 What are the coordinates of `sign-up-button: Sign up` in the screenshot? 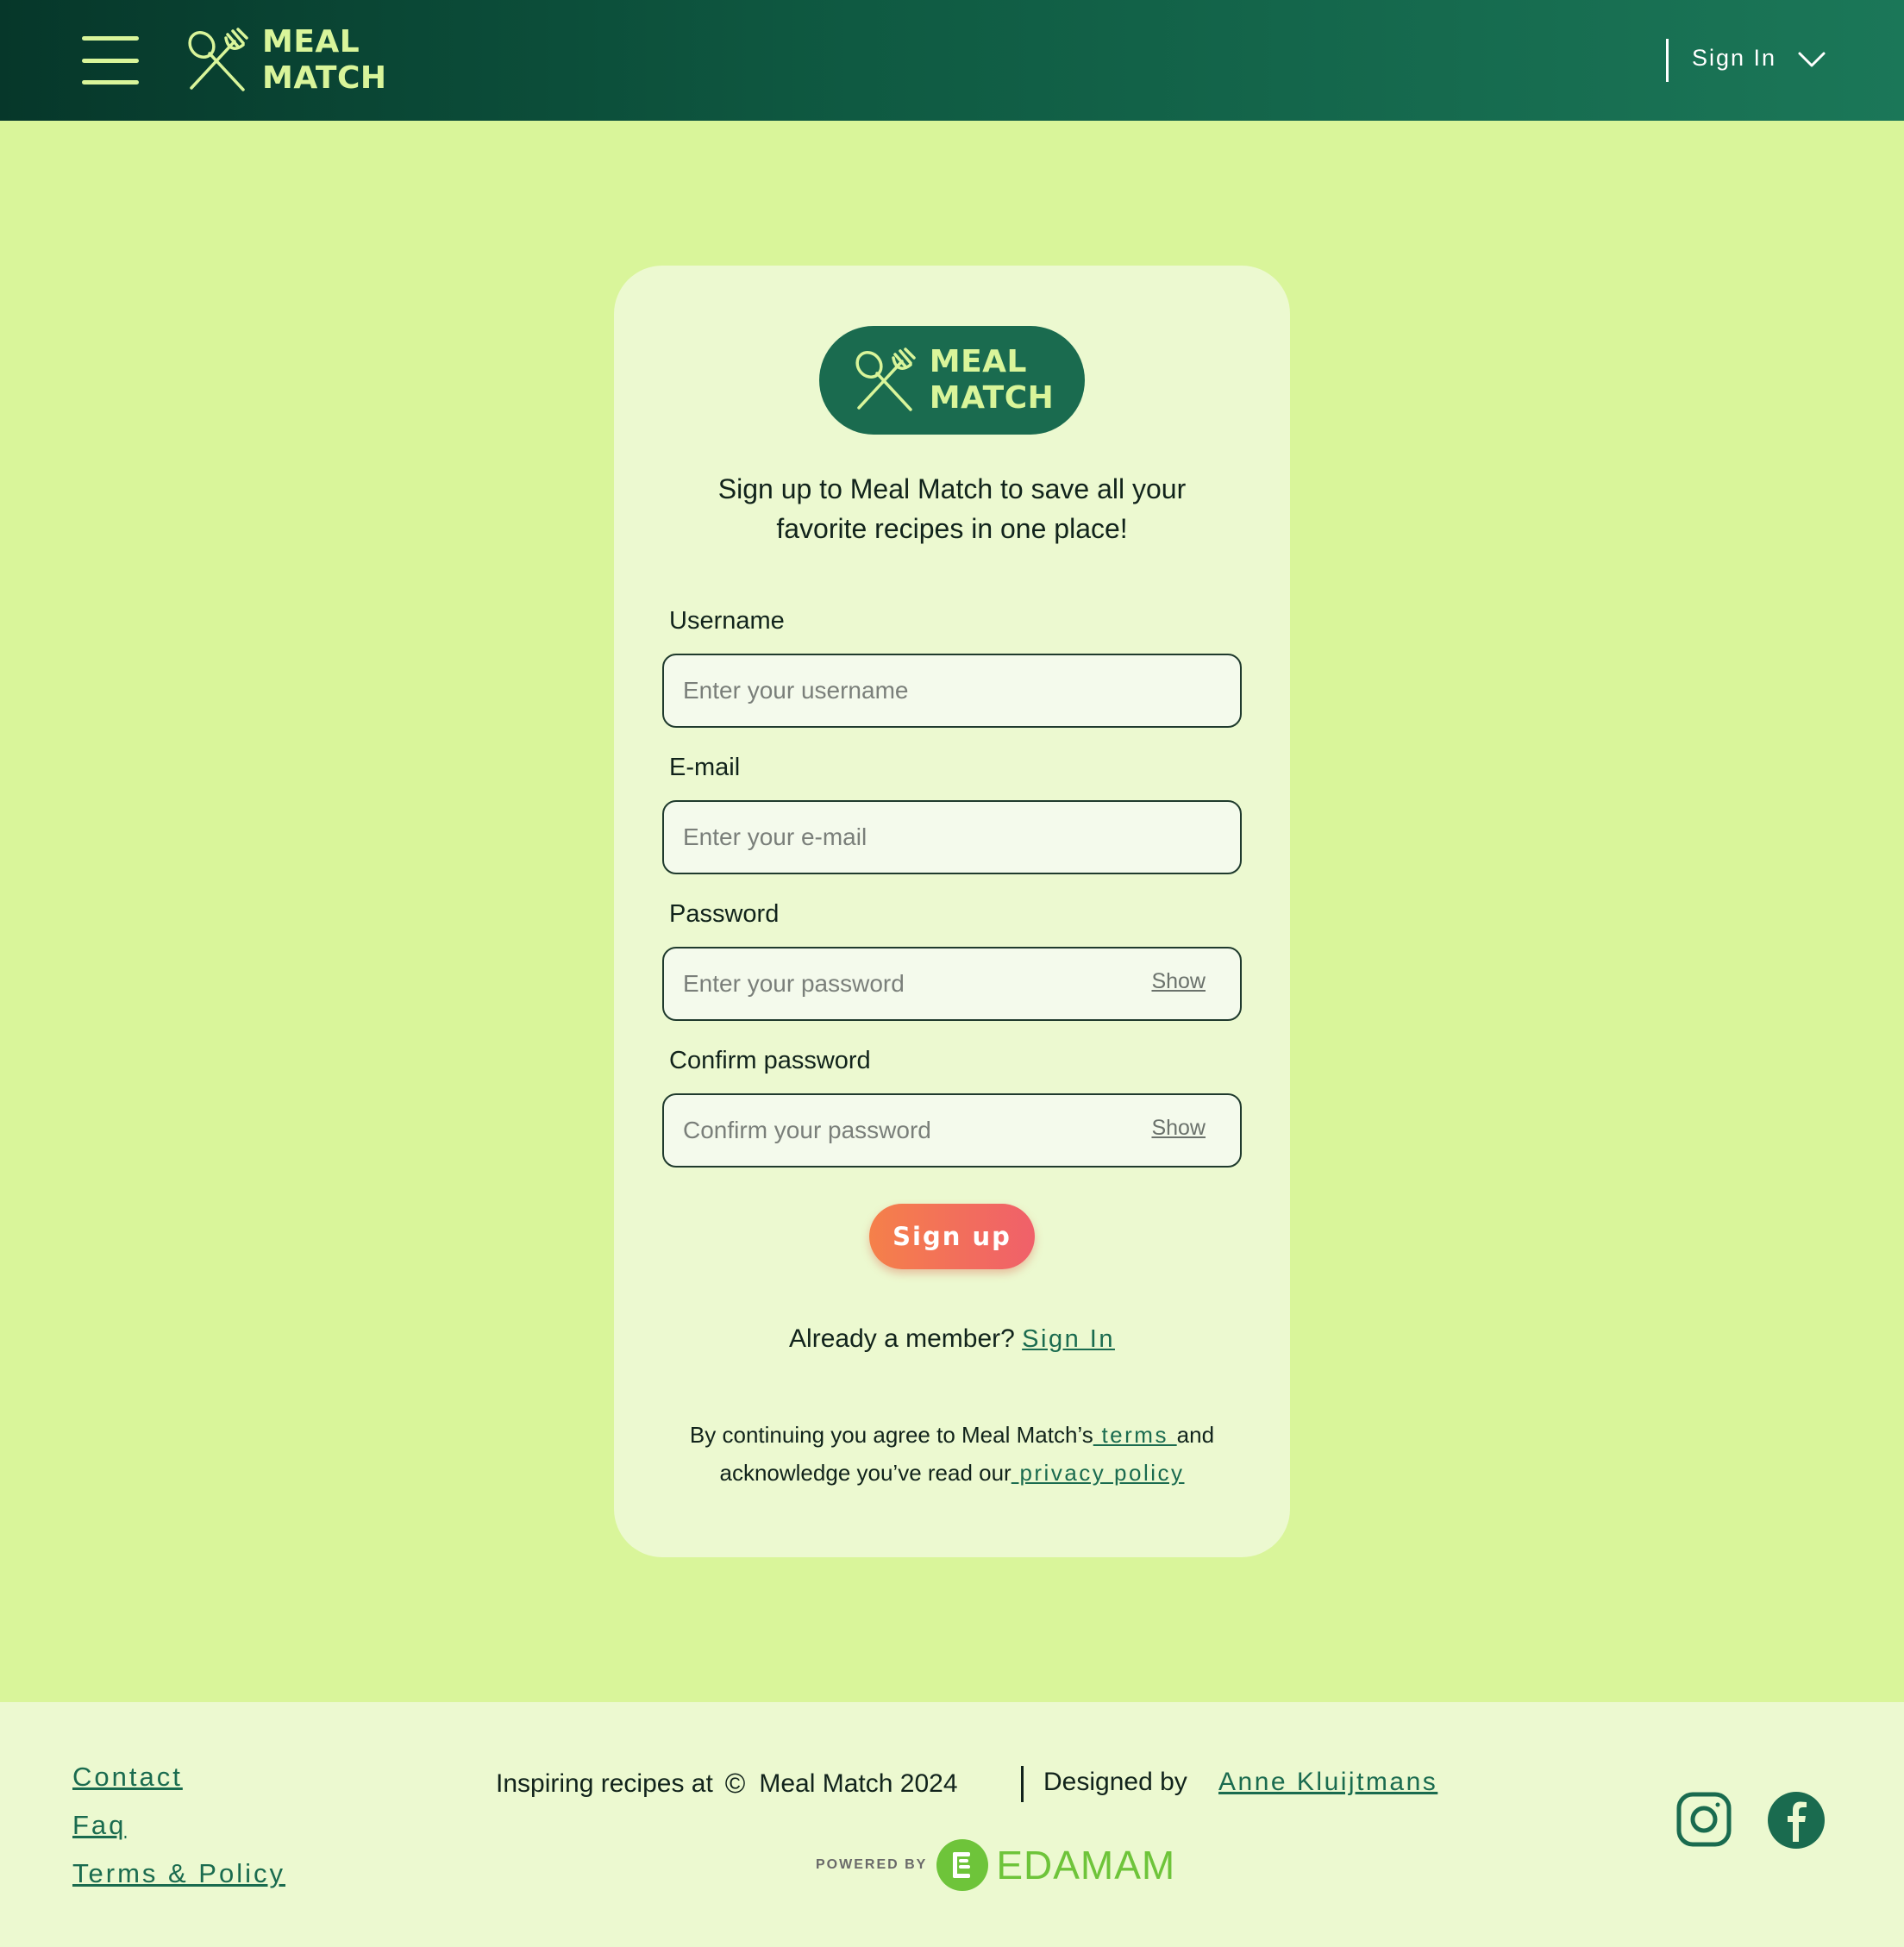 It's located at (952, 1236).